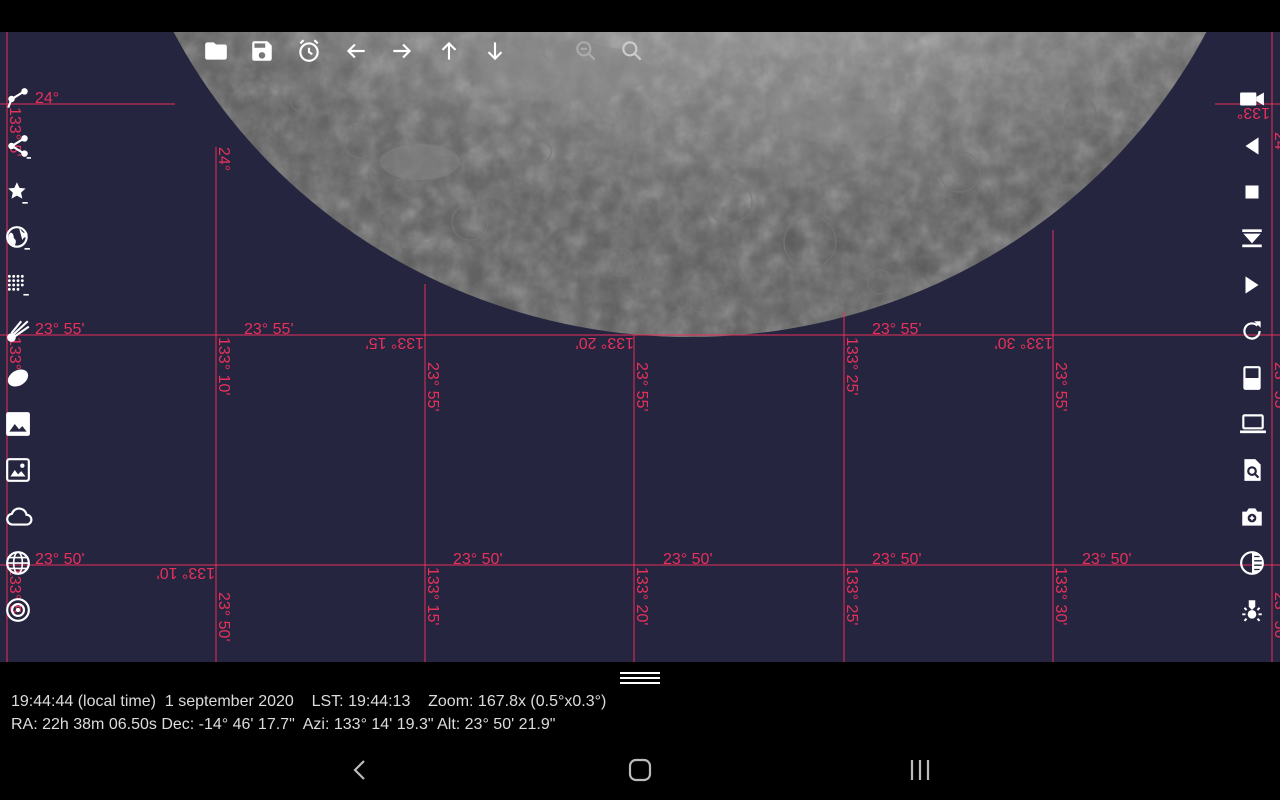 The height and width of the screenshot is (800, 1280). Describe the element at coordinates (586, 51) in the screenshot. I see `zoom-out-icon` at that location.